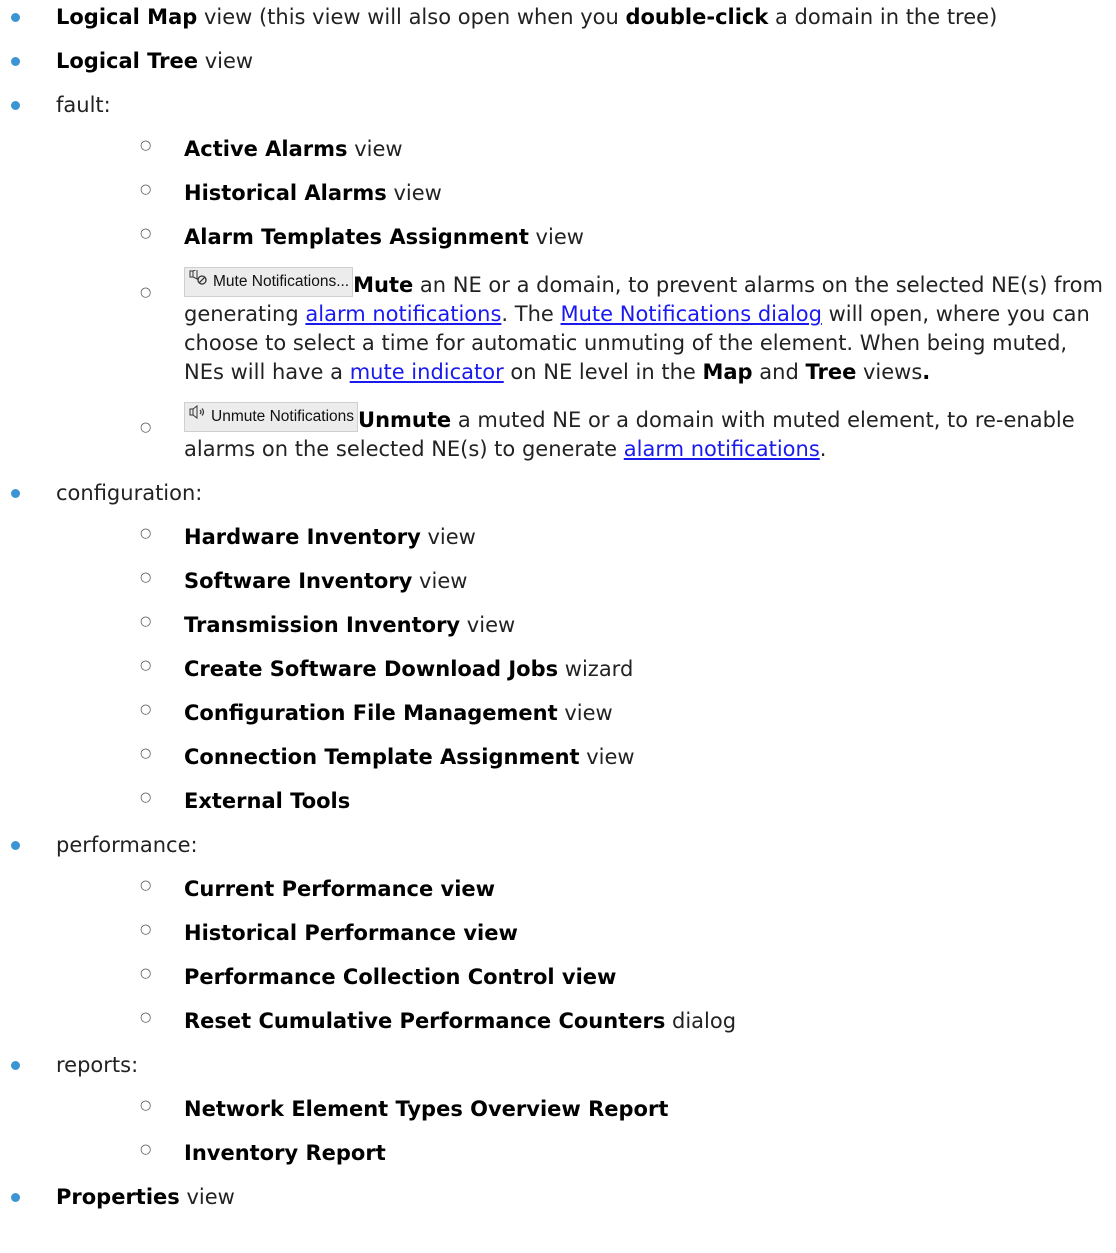 This screenshot has height=1253, width=1116. I want to click on list-item-configuration-file-management: ○ Configuration File Management view, so click(586, 713).